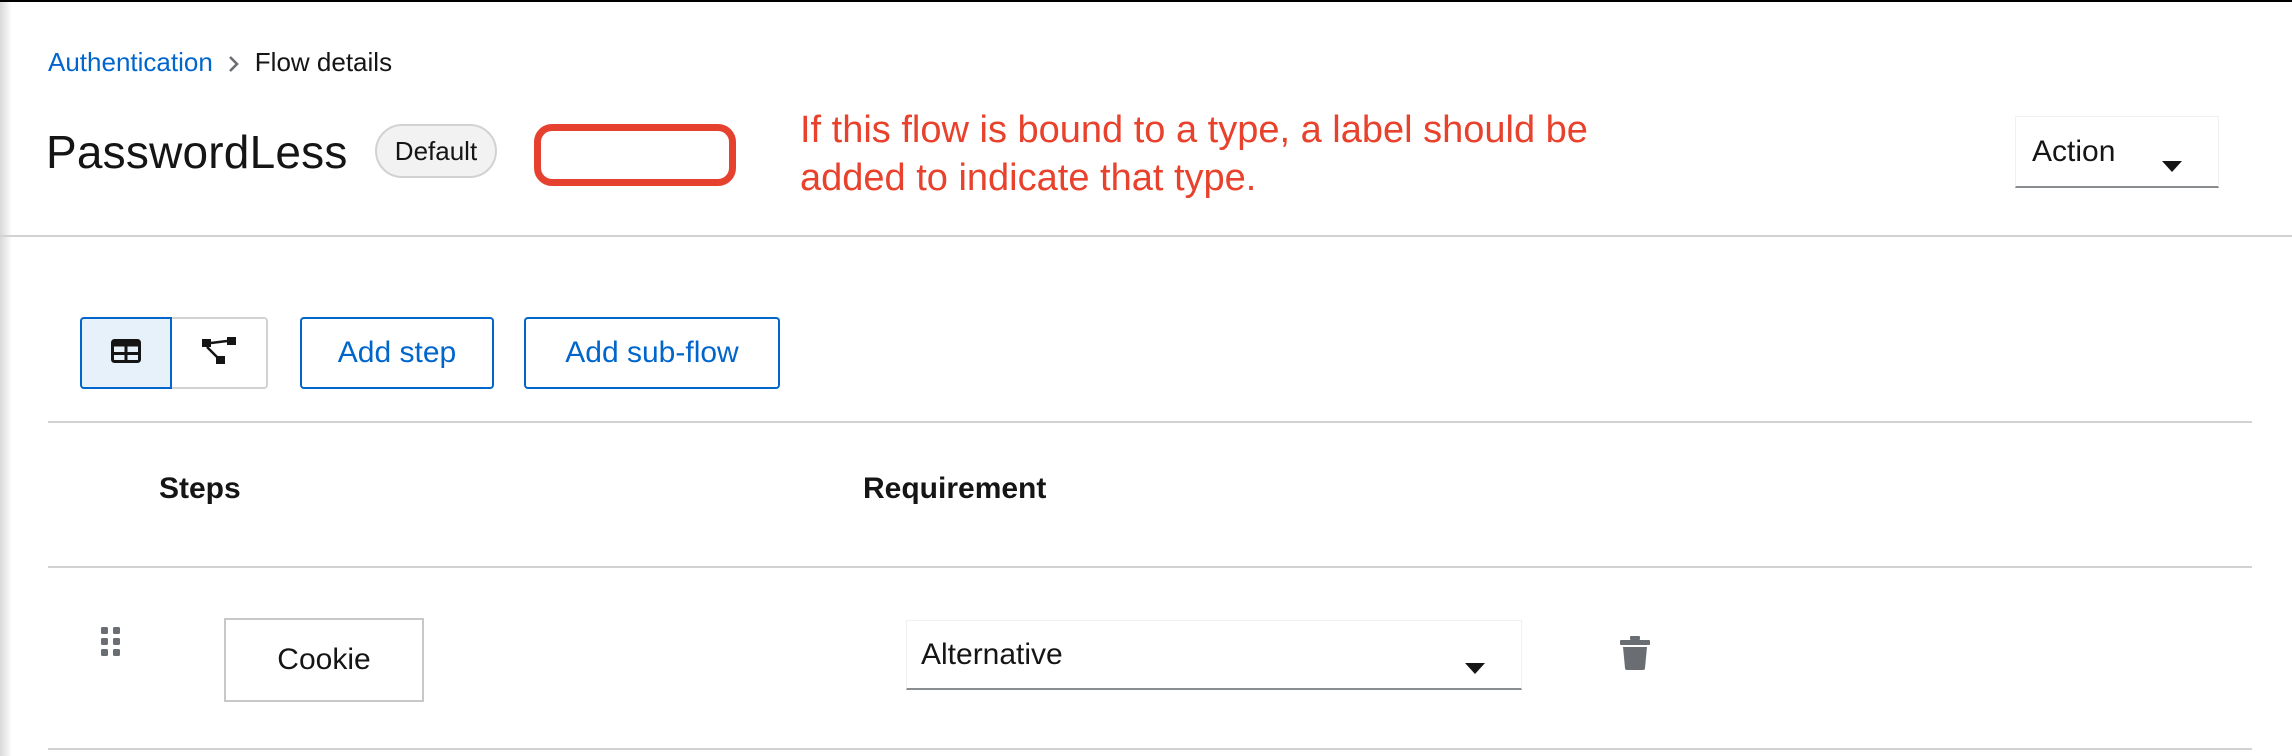  I want to click on requirement-select: Alternative, so click(1214, 655).